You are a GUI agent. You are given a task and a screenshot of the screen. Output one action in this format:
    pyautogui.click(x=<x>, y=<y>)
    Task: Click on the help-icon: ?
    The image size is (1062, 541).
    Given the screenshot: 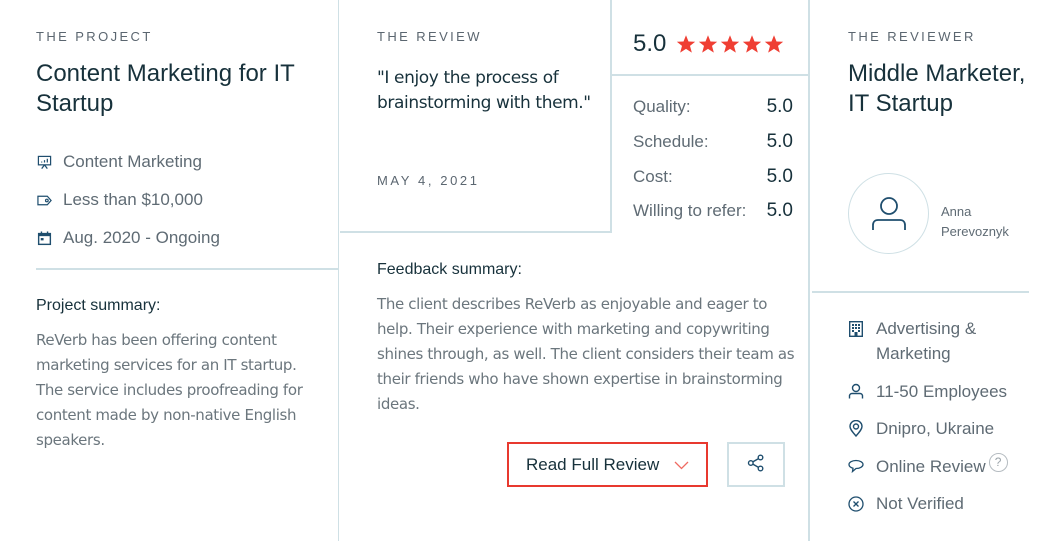 What is the action you would take?
    pyautogui.click(x=998, y=462)
    